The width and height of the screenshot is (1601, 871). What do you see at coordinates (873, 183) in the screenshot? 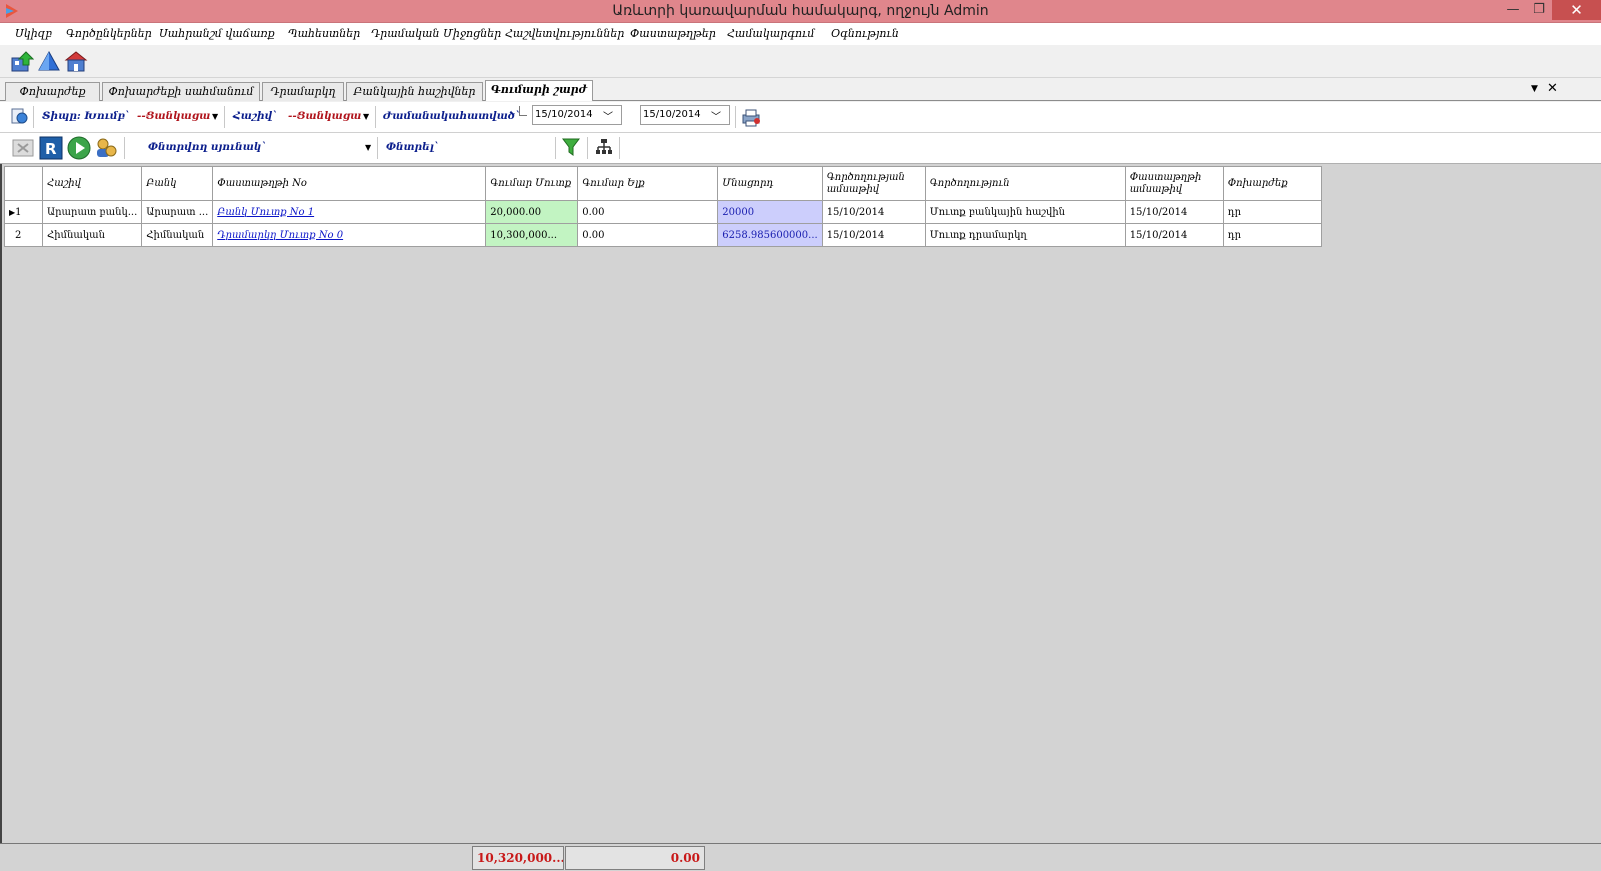
I see `column-header-op-date: Գործողության ամսաթիվ` at bounding box center [873, 183].